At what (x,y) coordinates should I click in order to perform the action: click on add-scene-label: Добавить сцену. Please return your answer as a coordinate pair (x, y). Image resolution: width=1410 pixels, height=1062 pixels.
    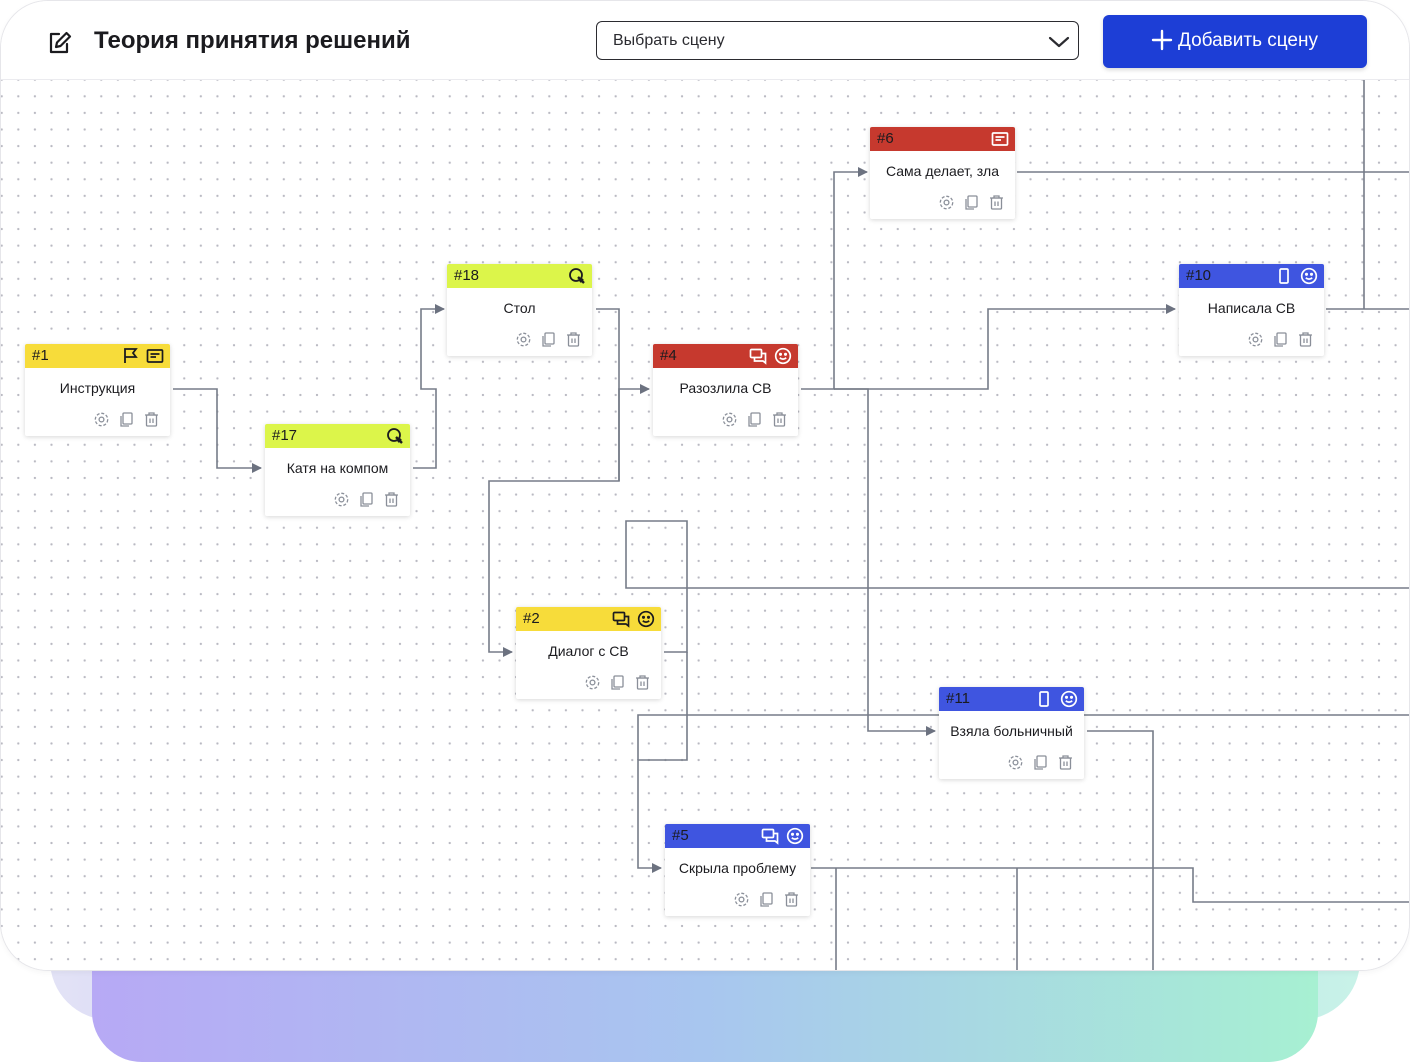
    Looking at the image, I should click on (1248, 40).